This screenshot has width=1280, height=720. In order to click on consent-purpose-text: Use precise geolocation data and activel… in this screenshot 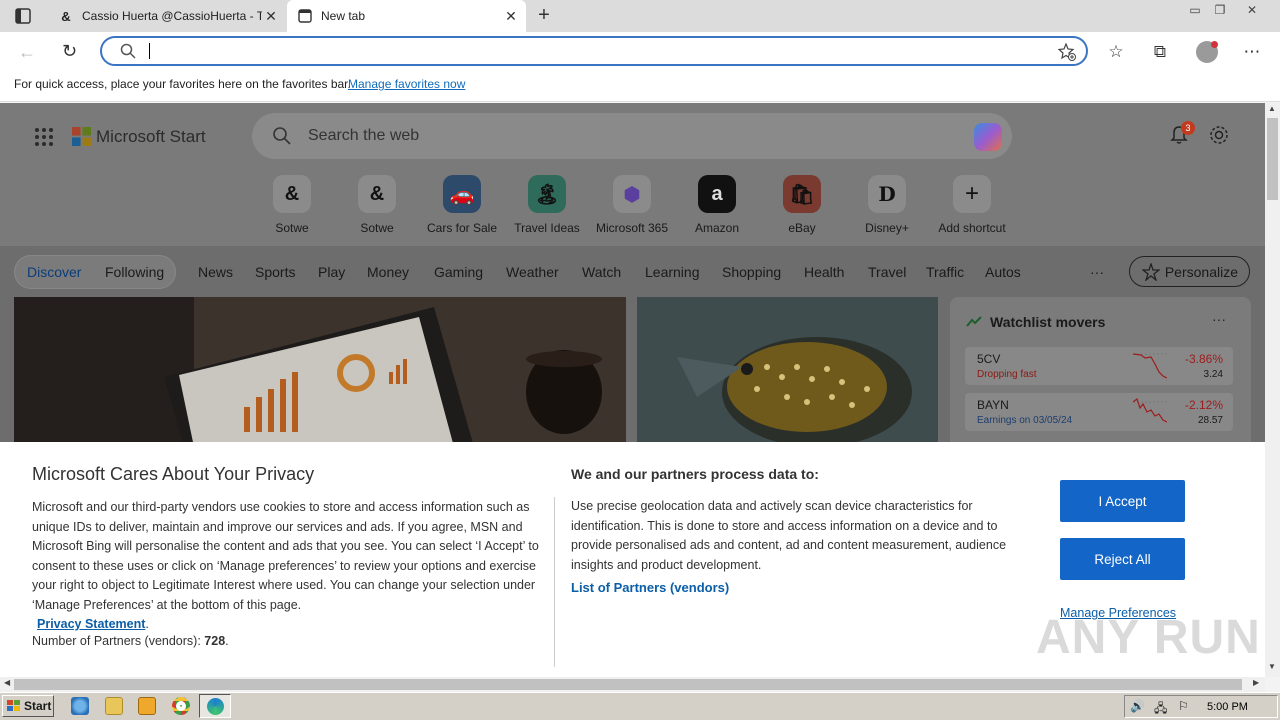, I will do `click(789, 535)`.